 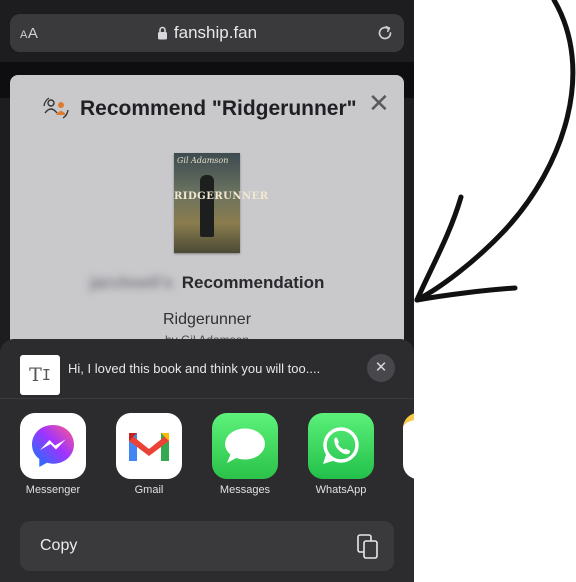 What do you see at coordinates (215, 32) in the screenshot?
I see `domain-text: fanship.fan` at bounding box center [215, 32].